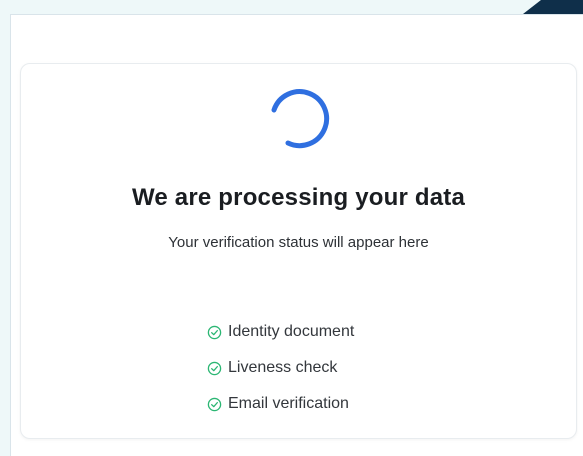  What do you see at coordinates (291, 331) in the screenshot?
I see `checklist-item-label: Identity document` at bounding box center [291, 331].